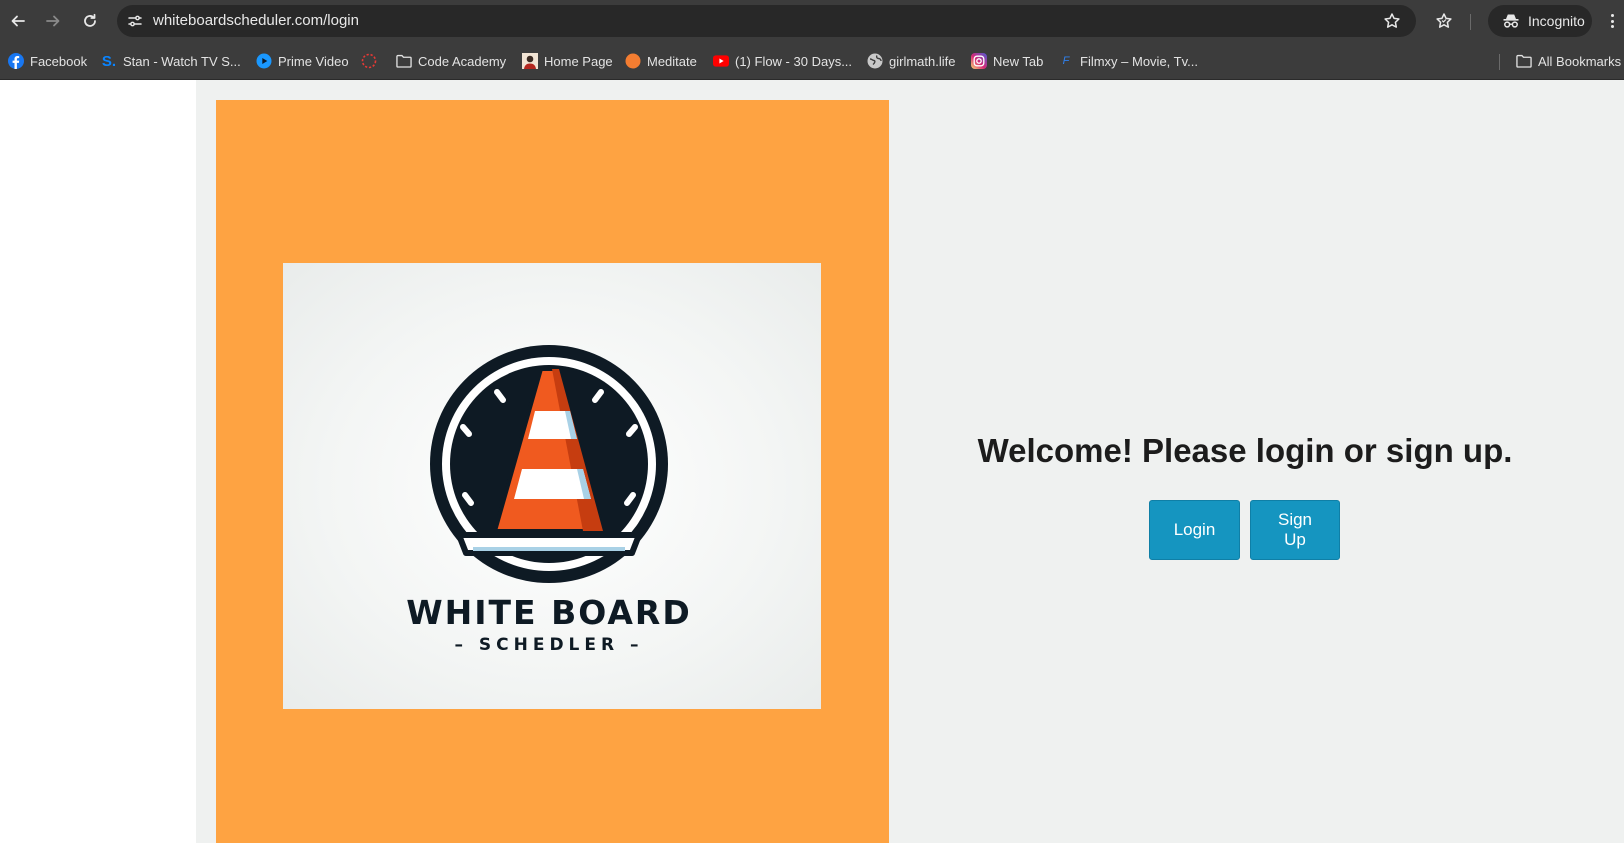  I want to click on bookmark-code-academy: Code Academy, so click(451, 61).